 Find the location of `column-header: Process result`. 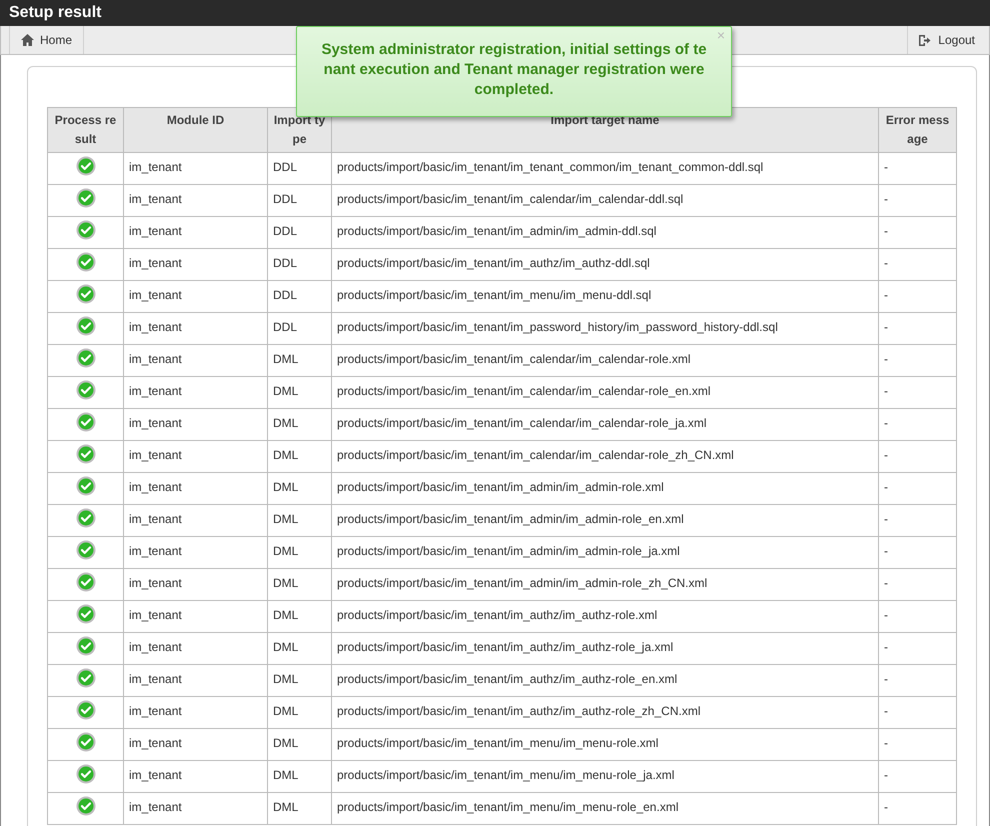

column-header: Process result is located at coordinates (86, 130).